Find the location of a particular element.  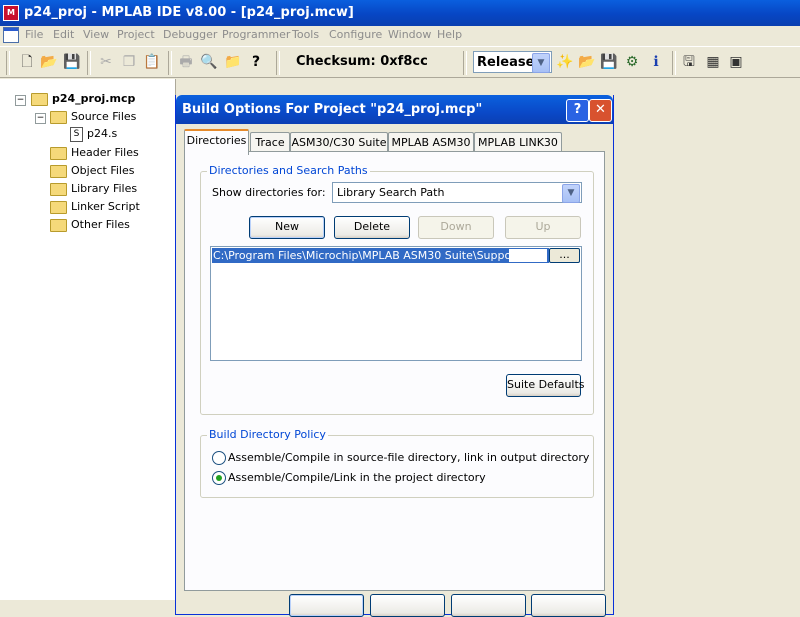

save-icon: 💾 is located at coordinates (72, 62).